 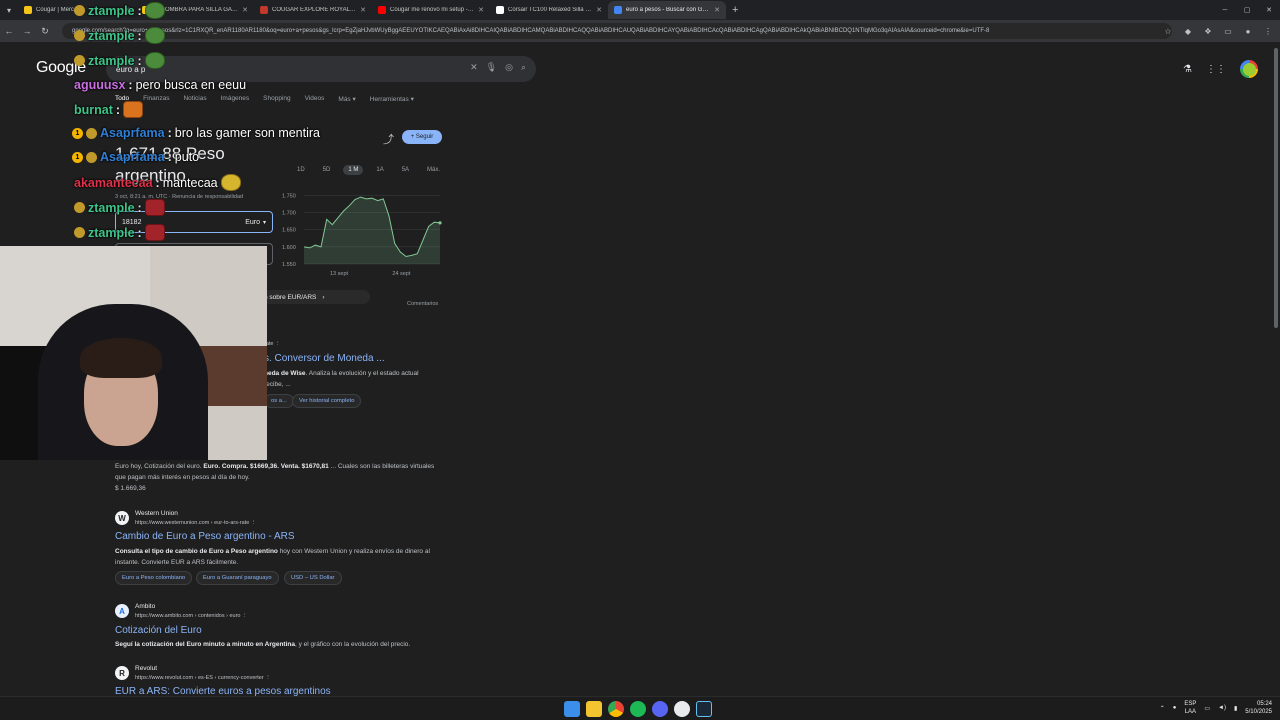 What do you see at coordinates (346, 99) in the screenshot?
I see `tab-more: Más ▾` at bounding box center [346, 99].